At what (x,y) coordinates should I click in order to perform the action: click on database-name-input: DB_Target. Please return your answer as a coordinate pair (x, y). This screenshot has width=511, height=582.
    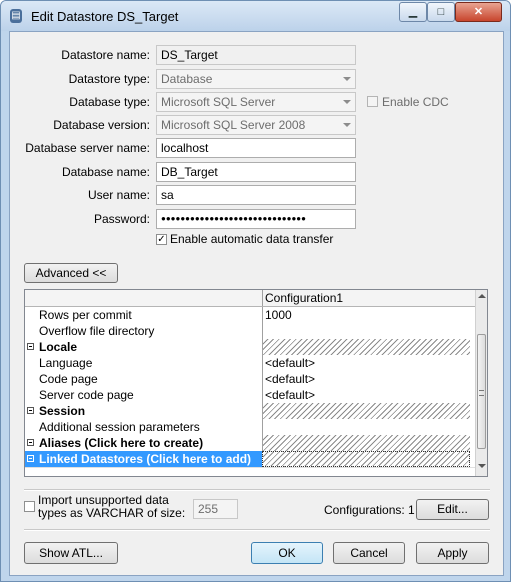
    Looking at the image, I should click on (256, 172).